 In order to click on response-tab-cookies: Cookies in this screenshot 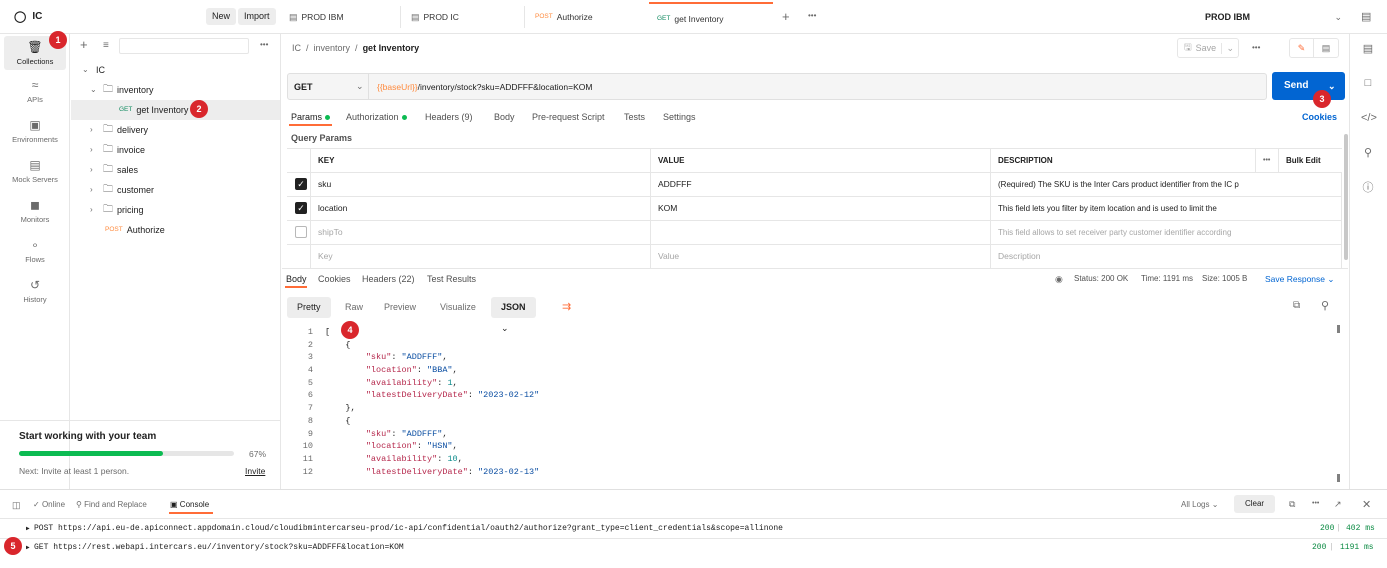, I will do `click(334, 279)`.